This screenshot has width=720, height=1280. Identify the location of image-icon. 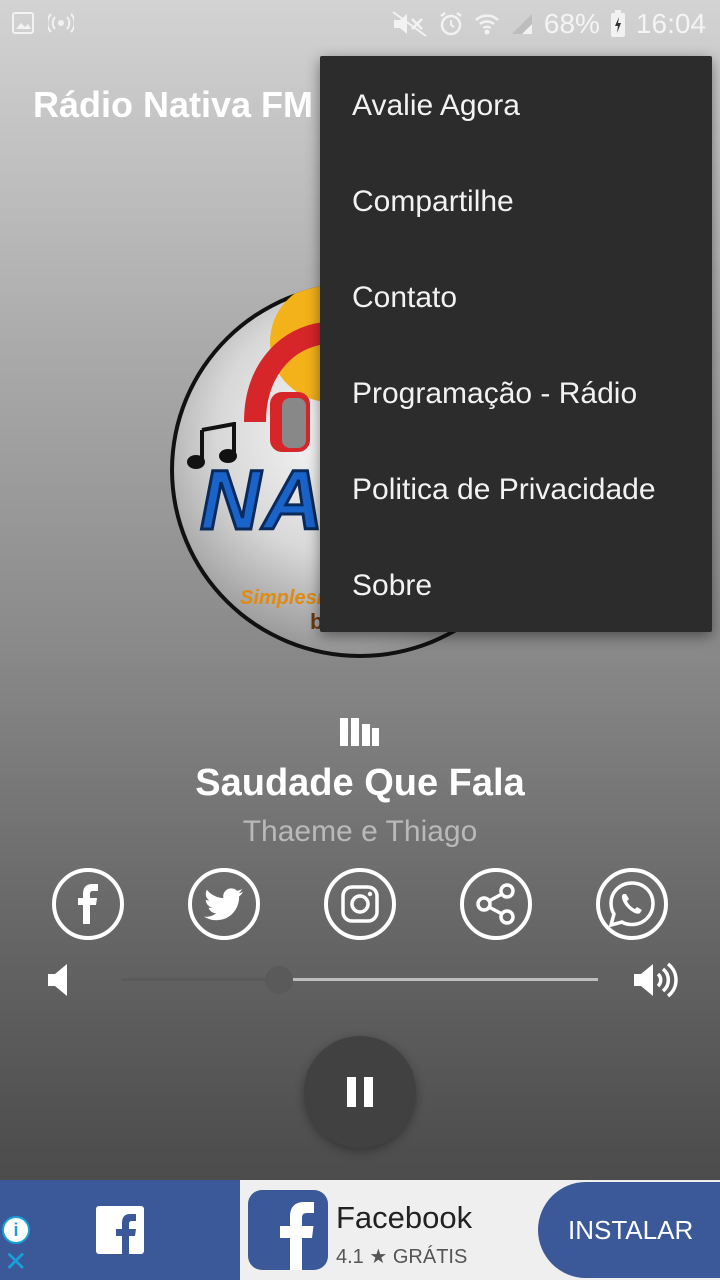
(23, 23).